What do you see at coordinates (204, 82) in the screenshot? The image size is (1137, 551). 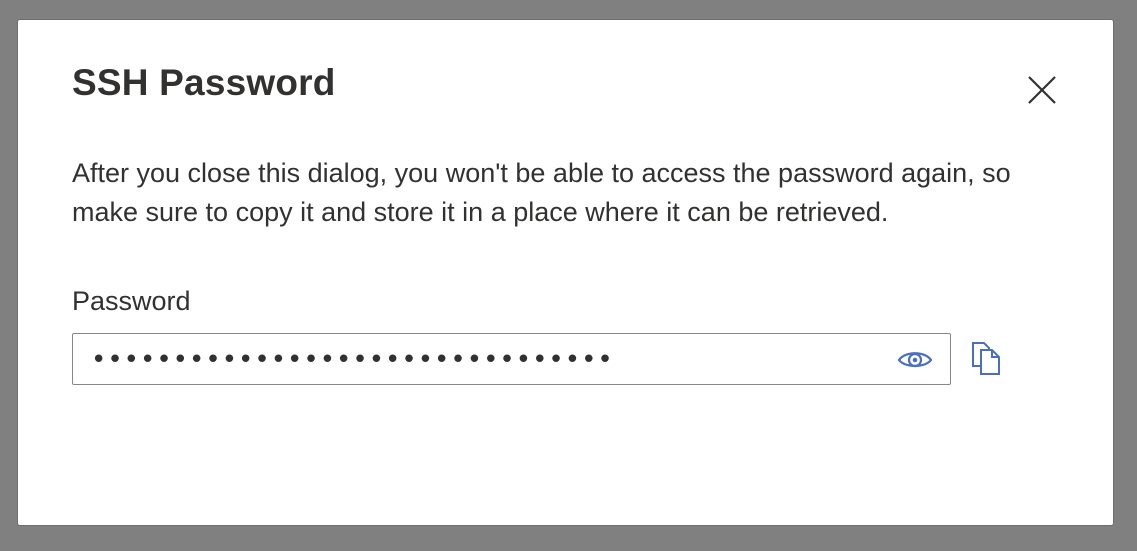 I see `dialog-title: SSH Password` at bounding box center [204, 82].